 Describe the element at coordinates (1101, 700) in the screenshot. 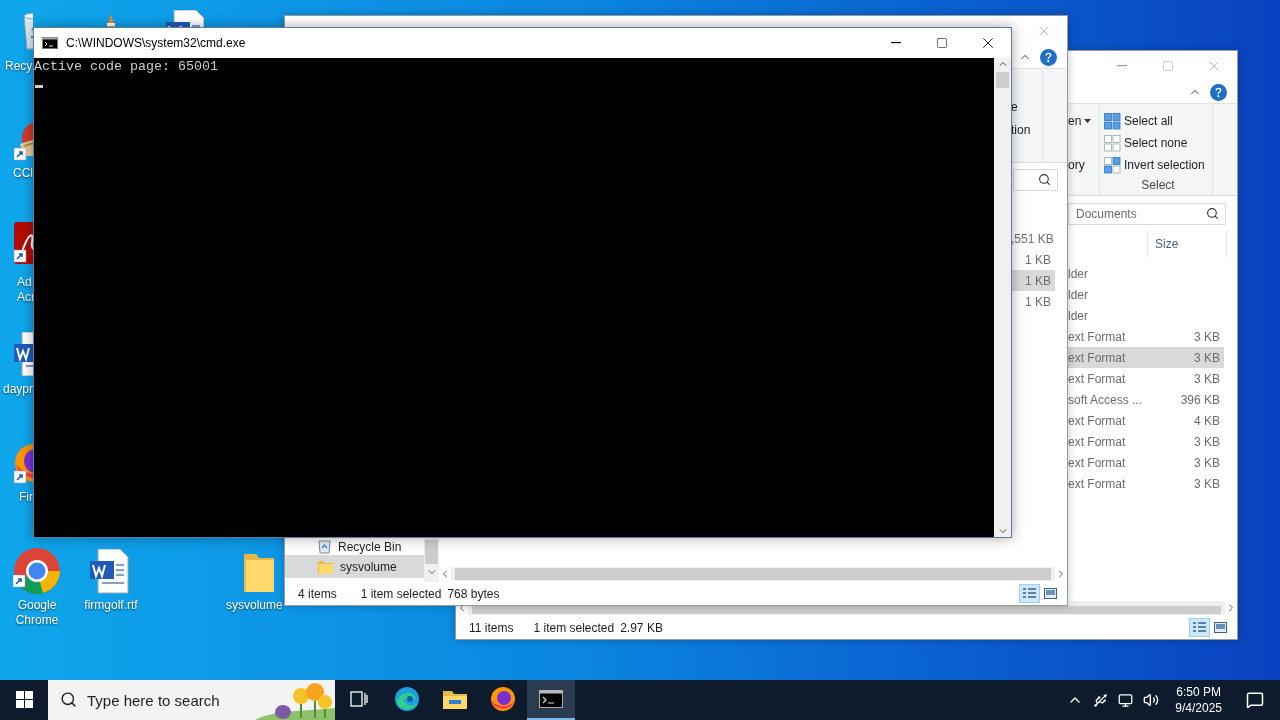

I see `device-icon` at that location.